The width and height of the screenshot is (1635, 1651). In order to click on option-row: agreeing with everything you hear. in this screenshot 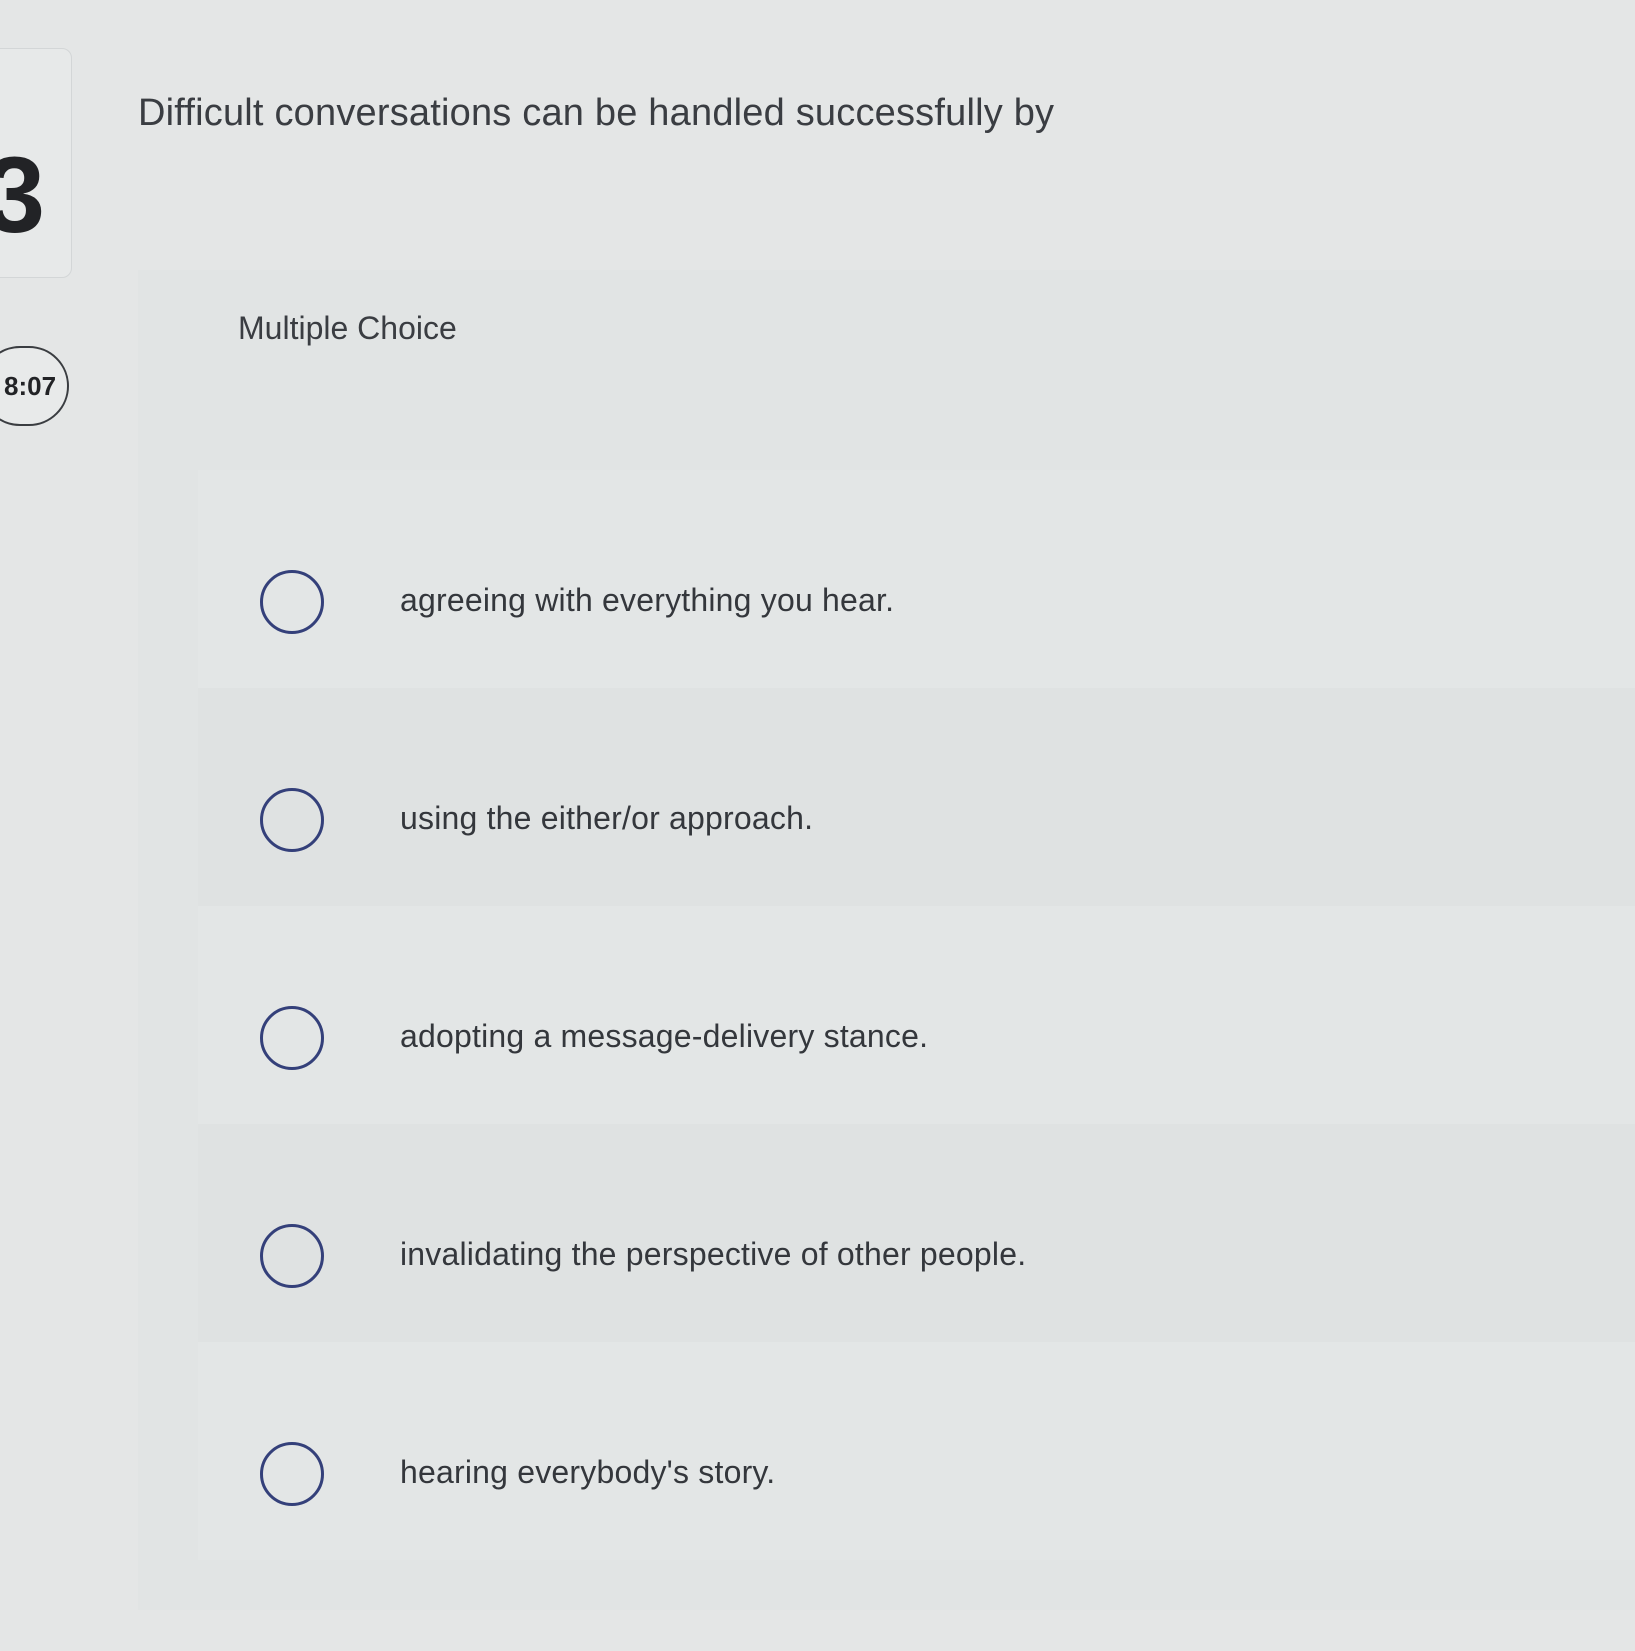, I will do `click(916, 579)`.